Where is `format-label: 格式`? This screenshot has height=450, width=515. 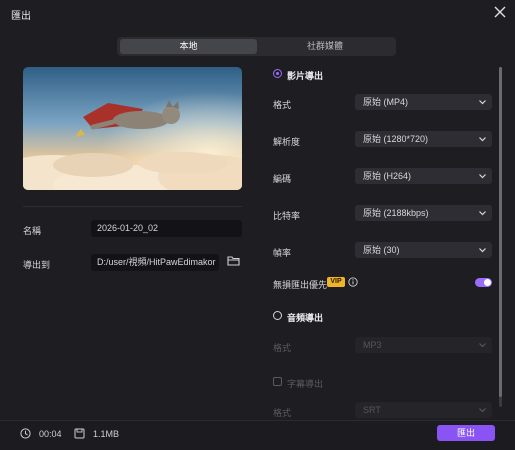
format-label: 格式 is located at coordinates (282, 105).